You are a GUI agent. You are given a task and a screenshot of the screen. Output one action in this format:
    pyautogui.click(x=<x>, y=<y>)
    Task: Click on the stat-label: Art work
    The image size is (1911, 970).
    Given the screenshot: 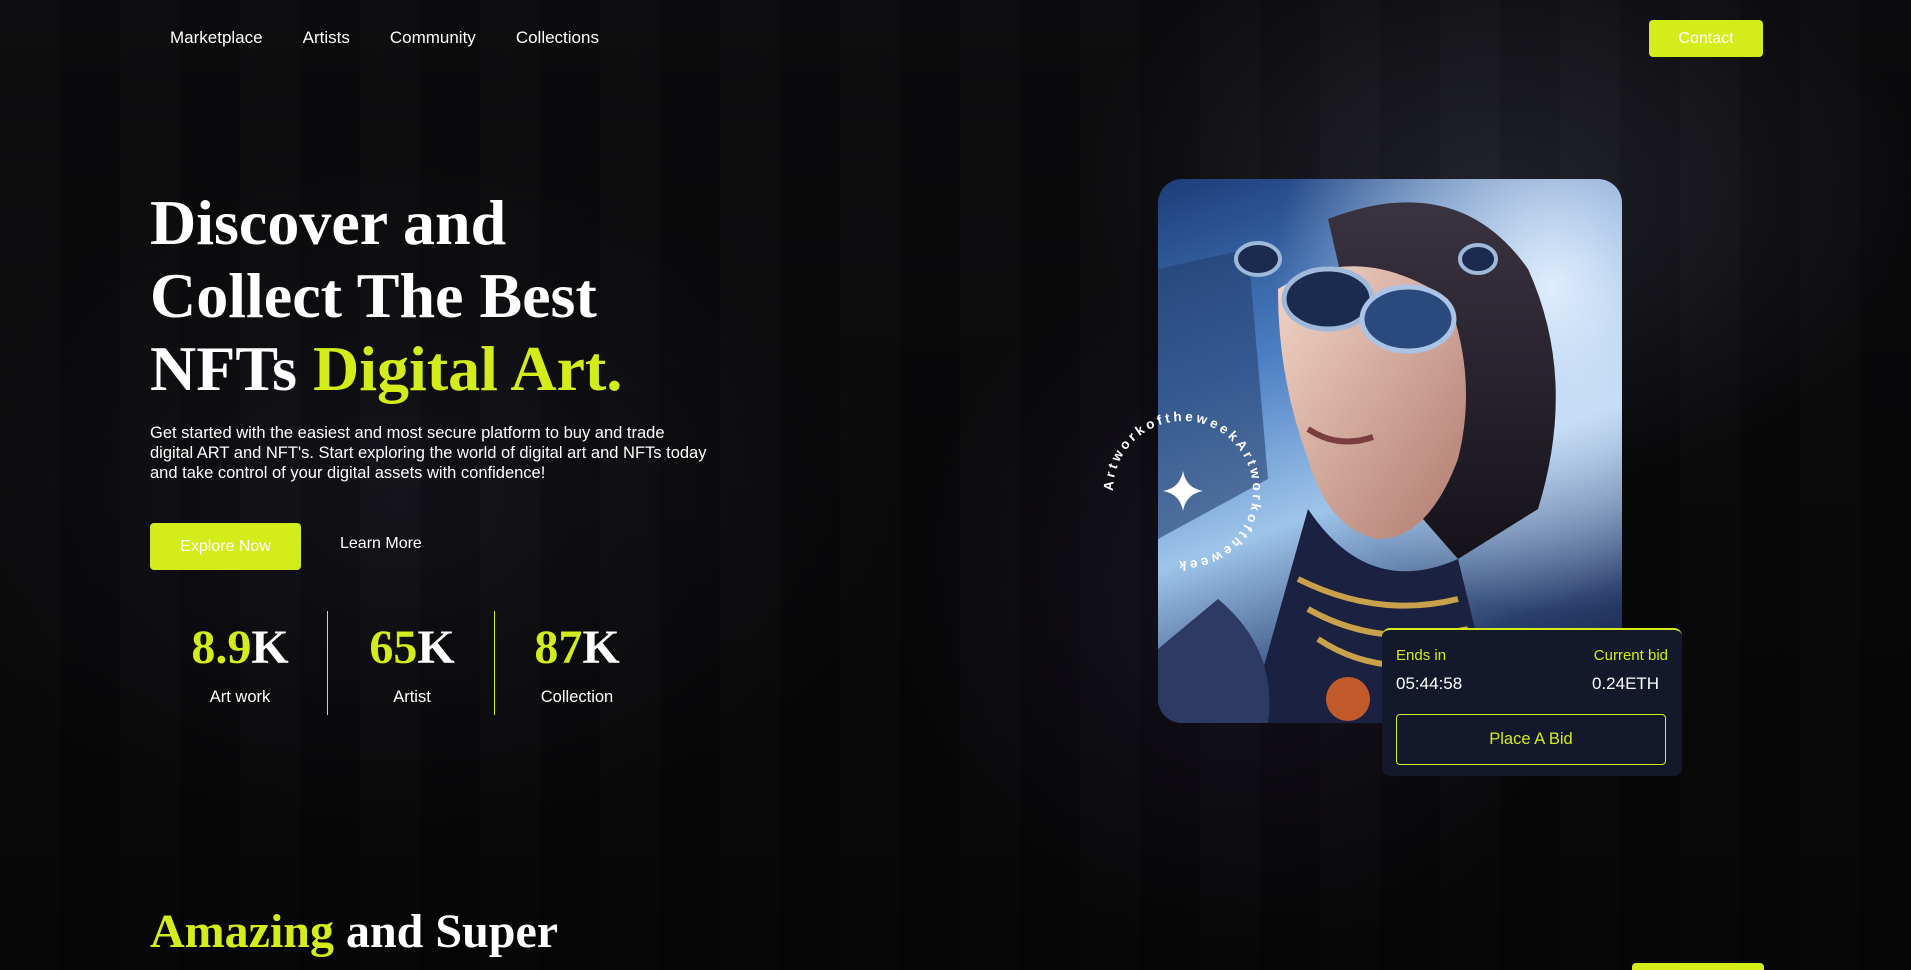 What is the action you would take?
    pyautogui.click(x=240, y=697)
    